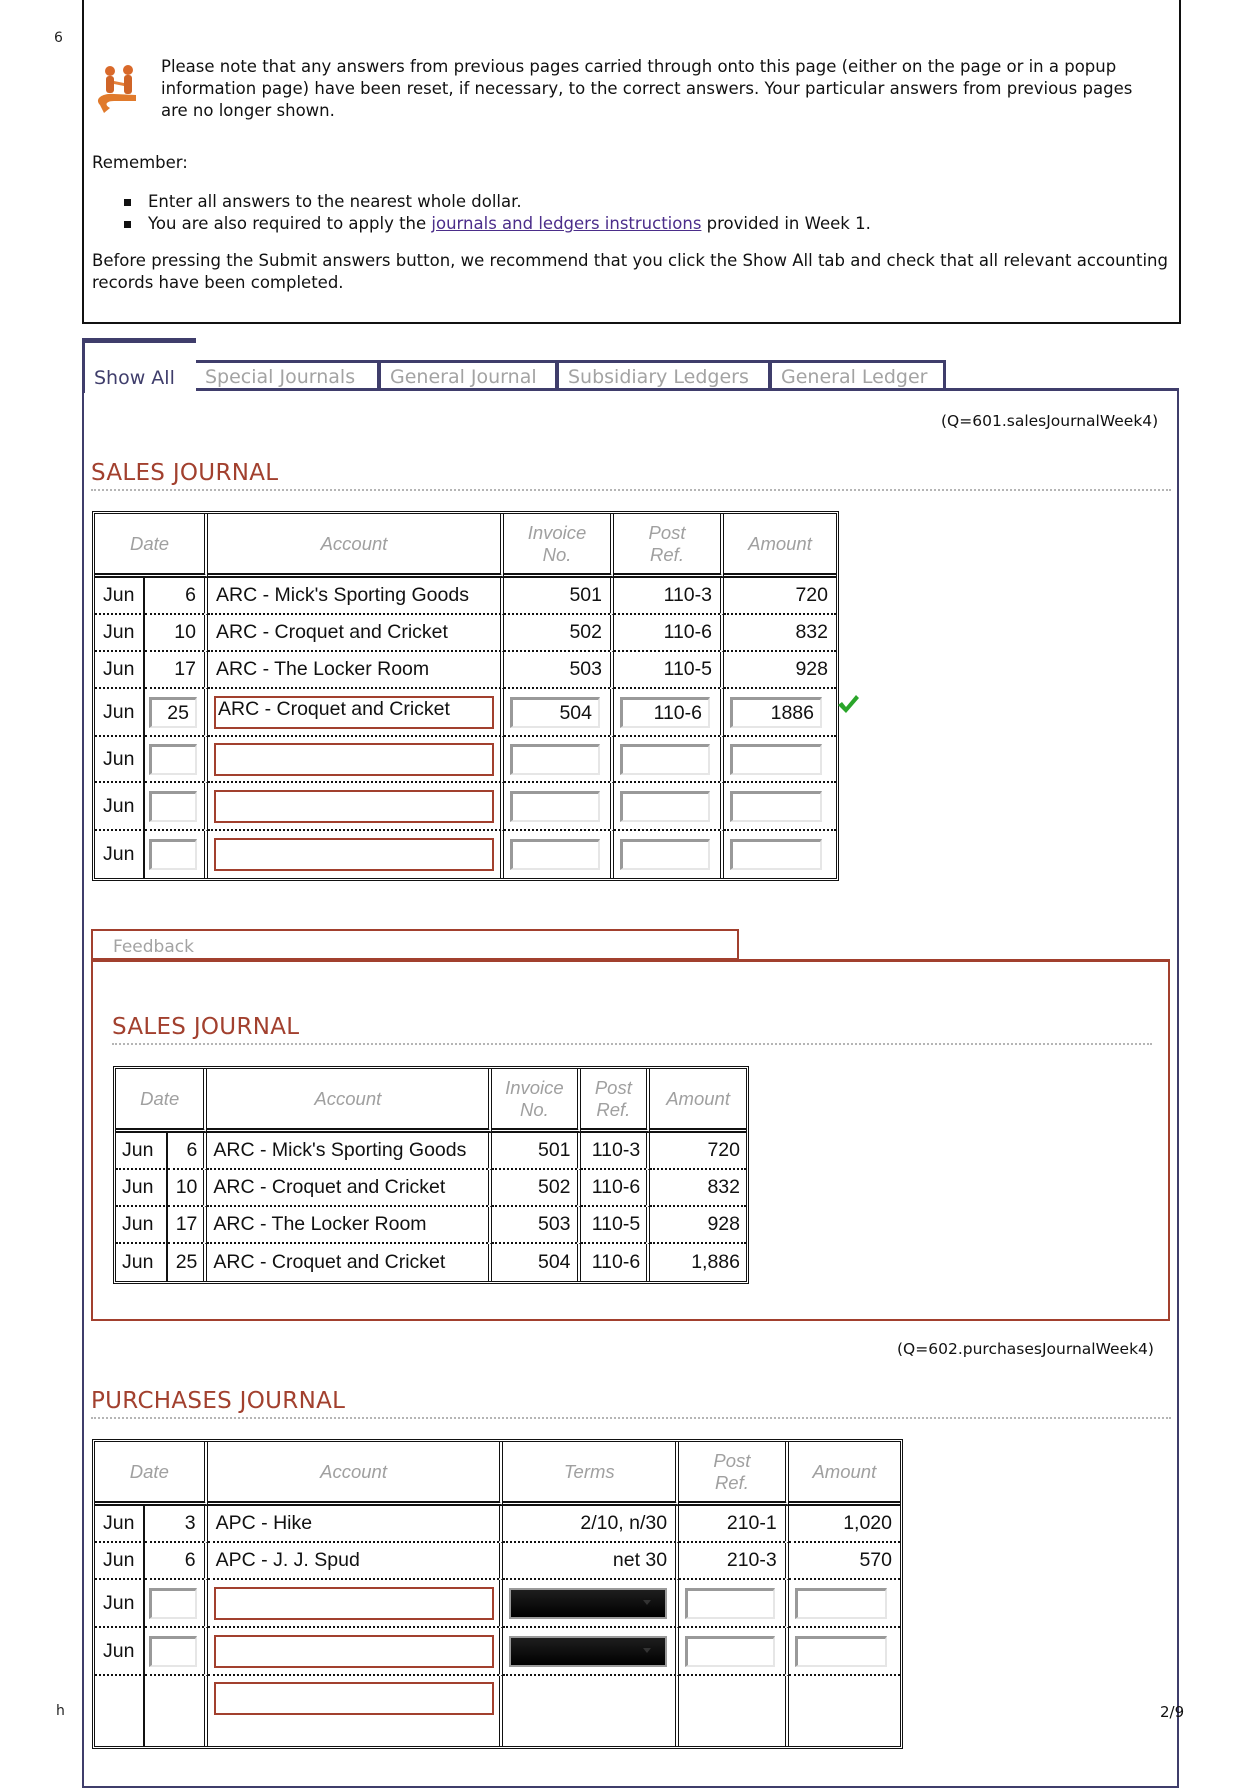 The height and width of the screenshot is (1788, 1240). What do you see at coordinates (1050, 421) in the screenshot?
I see `question-id-sales: (Q=601.salesJournalWeek4)` at bounding box center [1050, 421].